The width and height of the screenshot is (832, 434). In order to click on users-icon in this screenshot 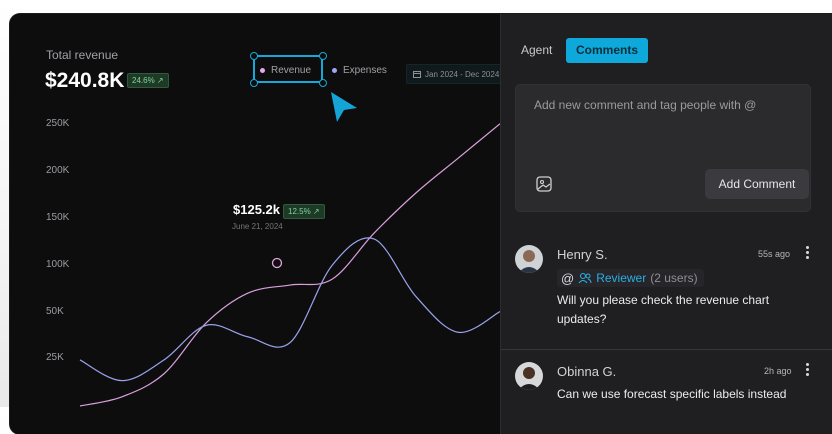, I will do `click(585, 278)`.